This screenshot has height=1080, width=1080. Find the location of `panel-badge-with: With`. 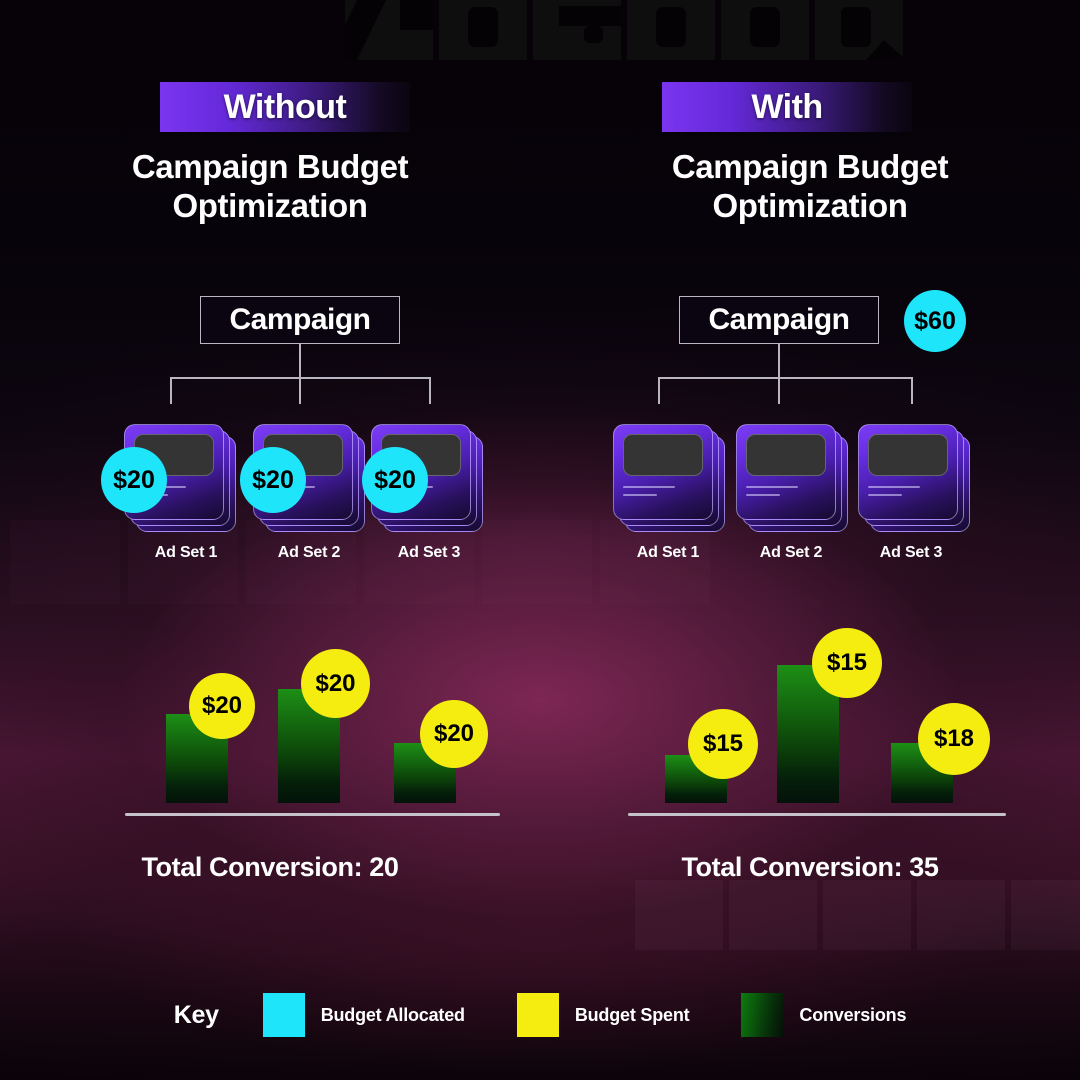

panel-badge-with: With is located at coordinates (787, 107).